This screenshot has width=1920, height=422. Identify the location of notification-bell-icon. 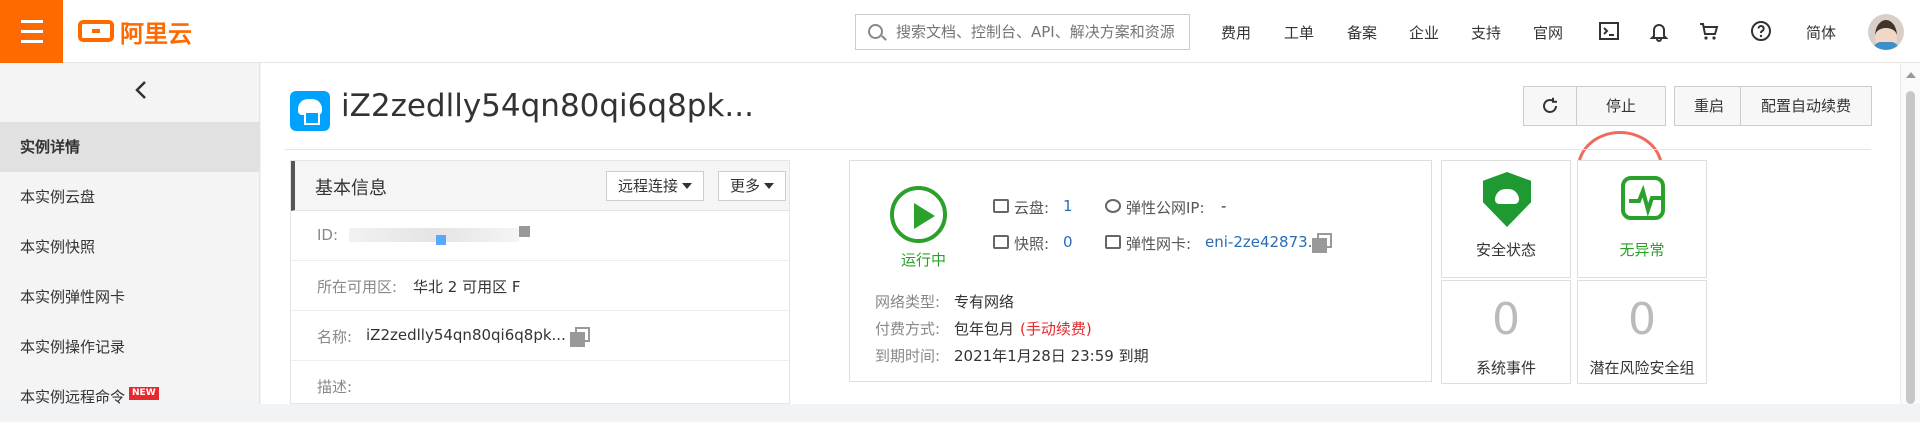
(1659, 31).